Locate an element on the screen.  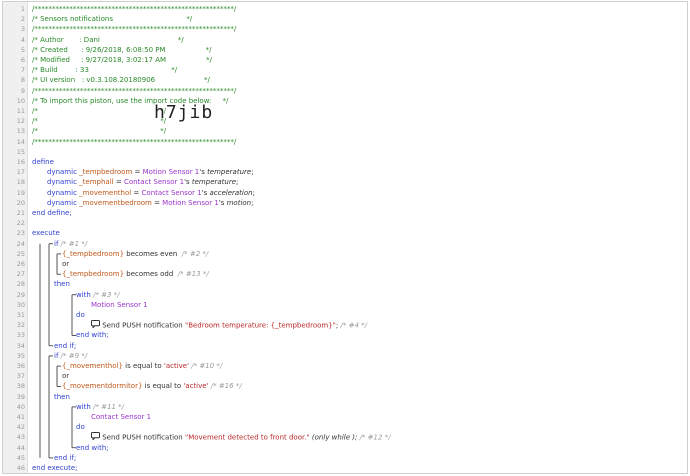
code-content: with /* #11 */ is located at coordinates (100, 407).